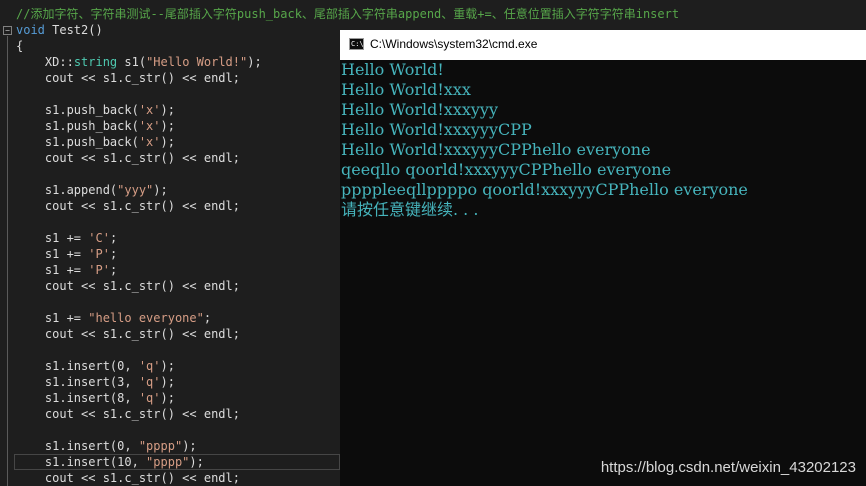 The height and width of the screenshot is (486, 866). I want to click on cmd-icon: C:\, so click(356, 44).